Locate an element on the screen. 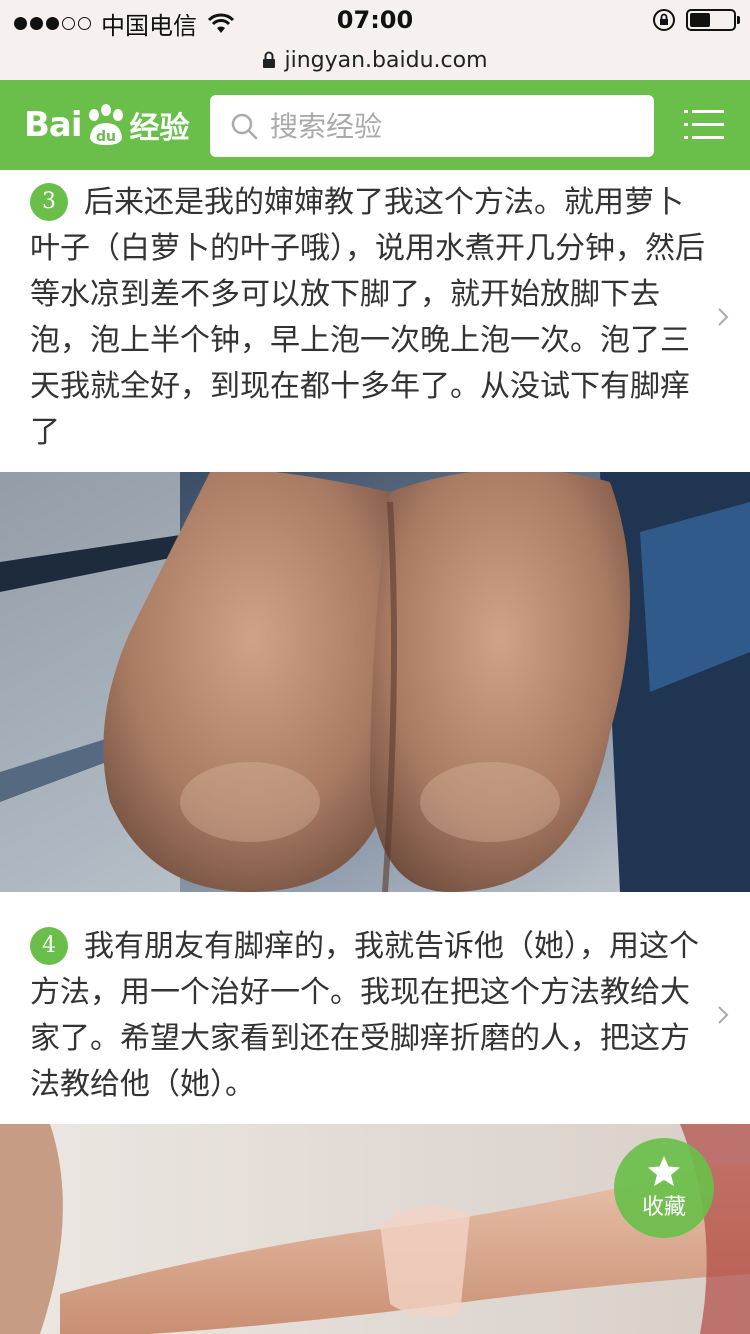  search-icon is located at coordinates (244, 126).